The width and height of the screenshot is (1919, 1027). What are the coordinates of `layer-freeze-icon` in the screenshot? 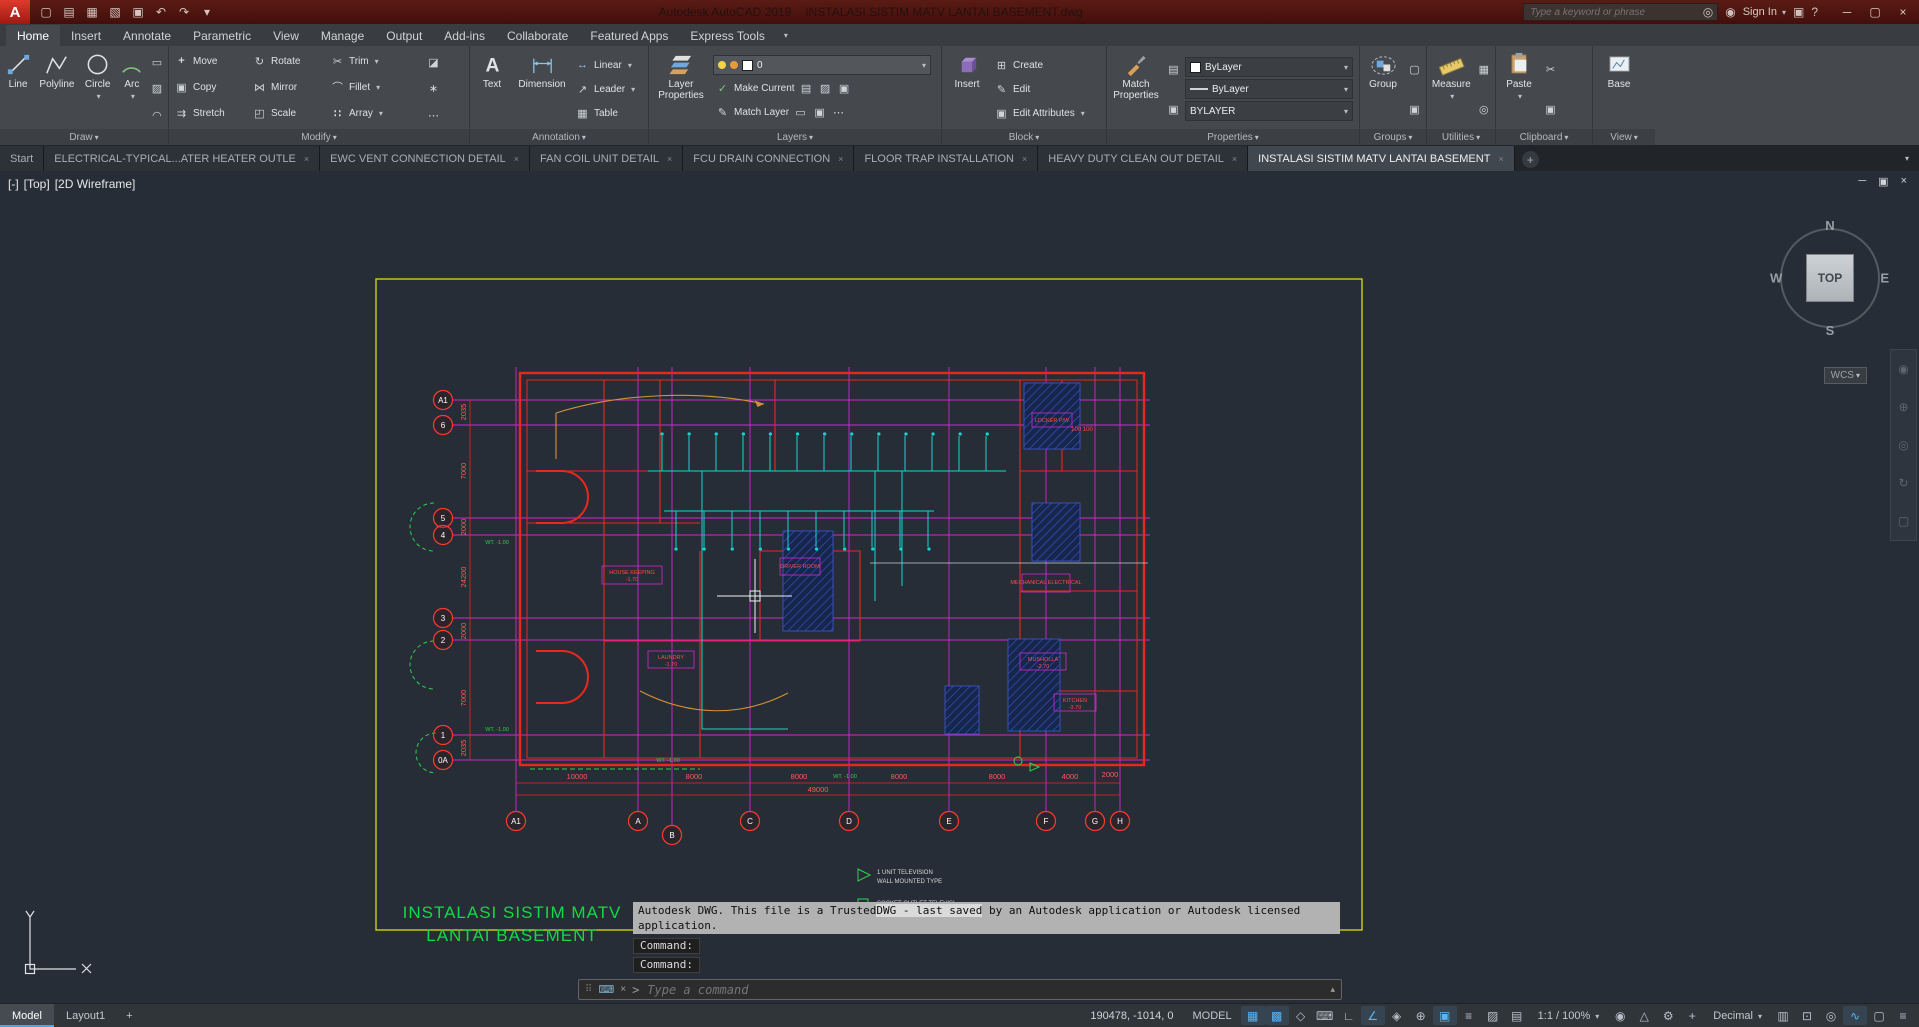 It's located at (734, 65).